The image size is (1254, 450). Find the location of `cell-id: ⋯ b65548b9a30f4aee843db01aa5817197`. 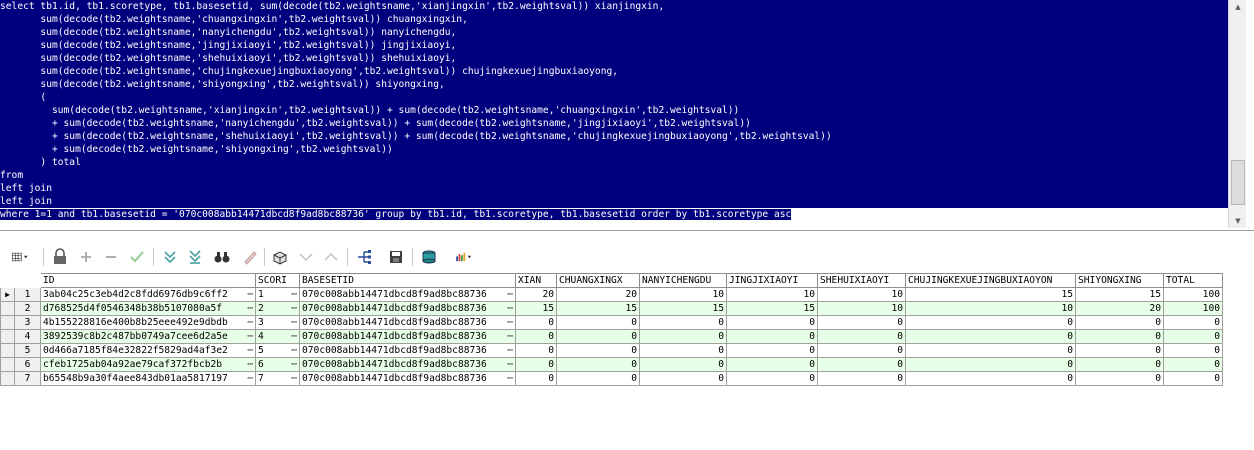

cell-id: ⋯ b65548b9a30f4aee843db01aa5817197 is located at coordinates (148, 378).